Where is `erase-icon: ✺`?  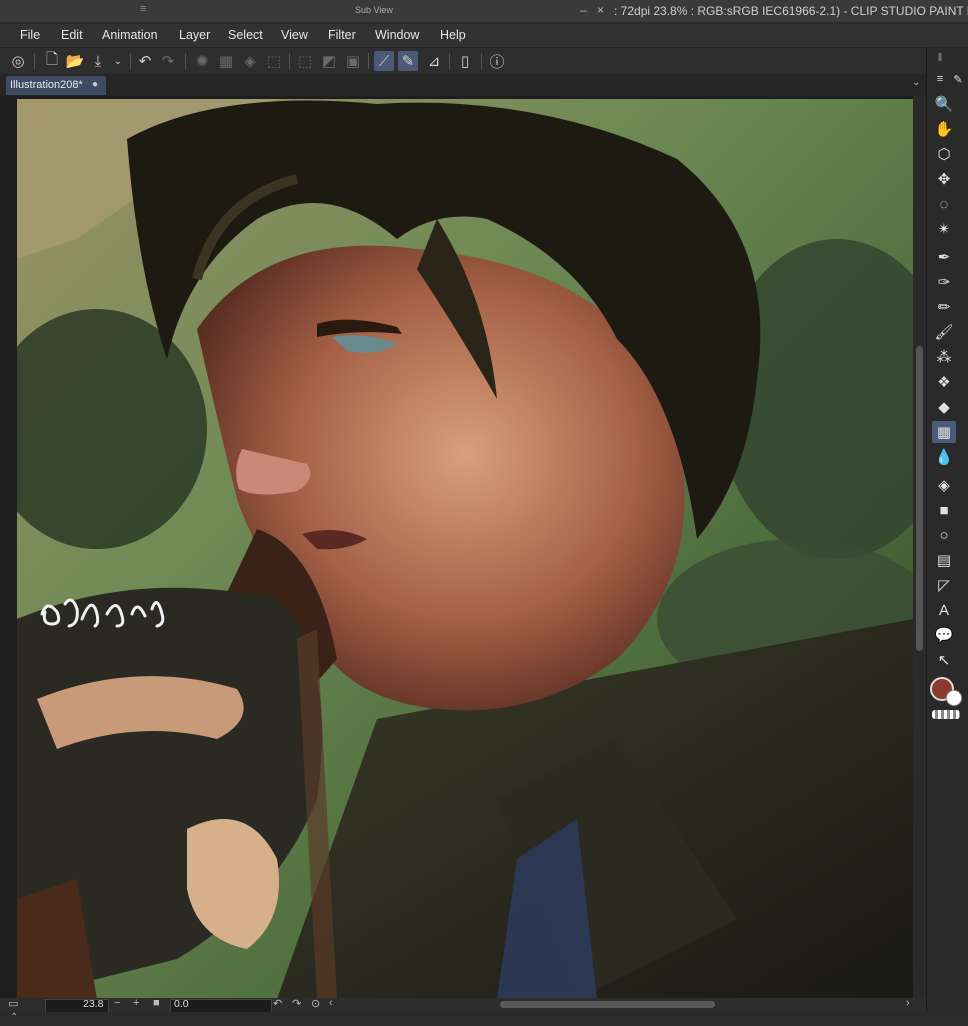
erase-icon: ✺ is located at coordinates (202, 61).